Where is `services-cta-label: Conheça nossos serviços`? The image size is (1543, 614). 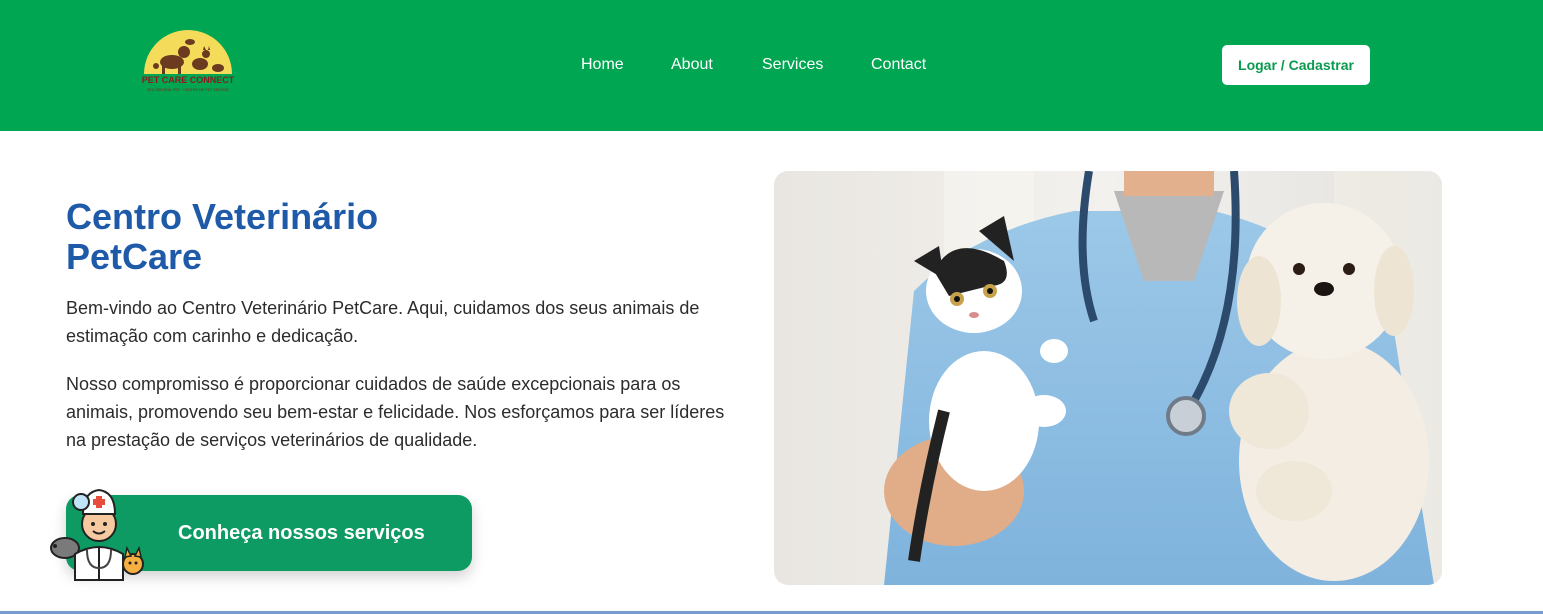 services-cta-label: Conheça nossos serviços is located at coordinates (301, 533).